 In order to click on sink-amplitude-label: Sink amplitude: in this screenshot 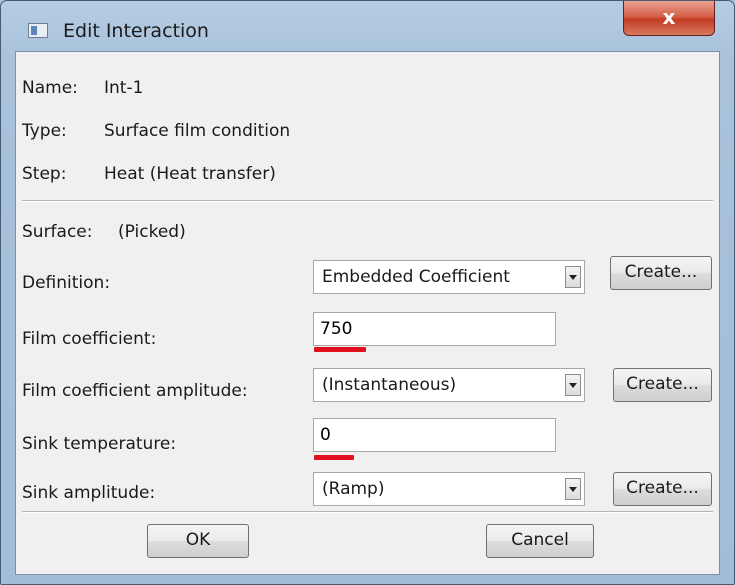, I will do `click(89, 493)`.